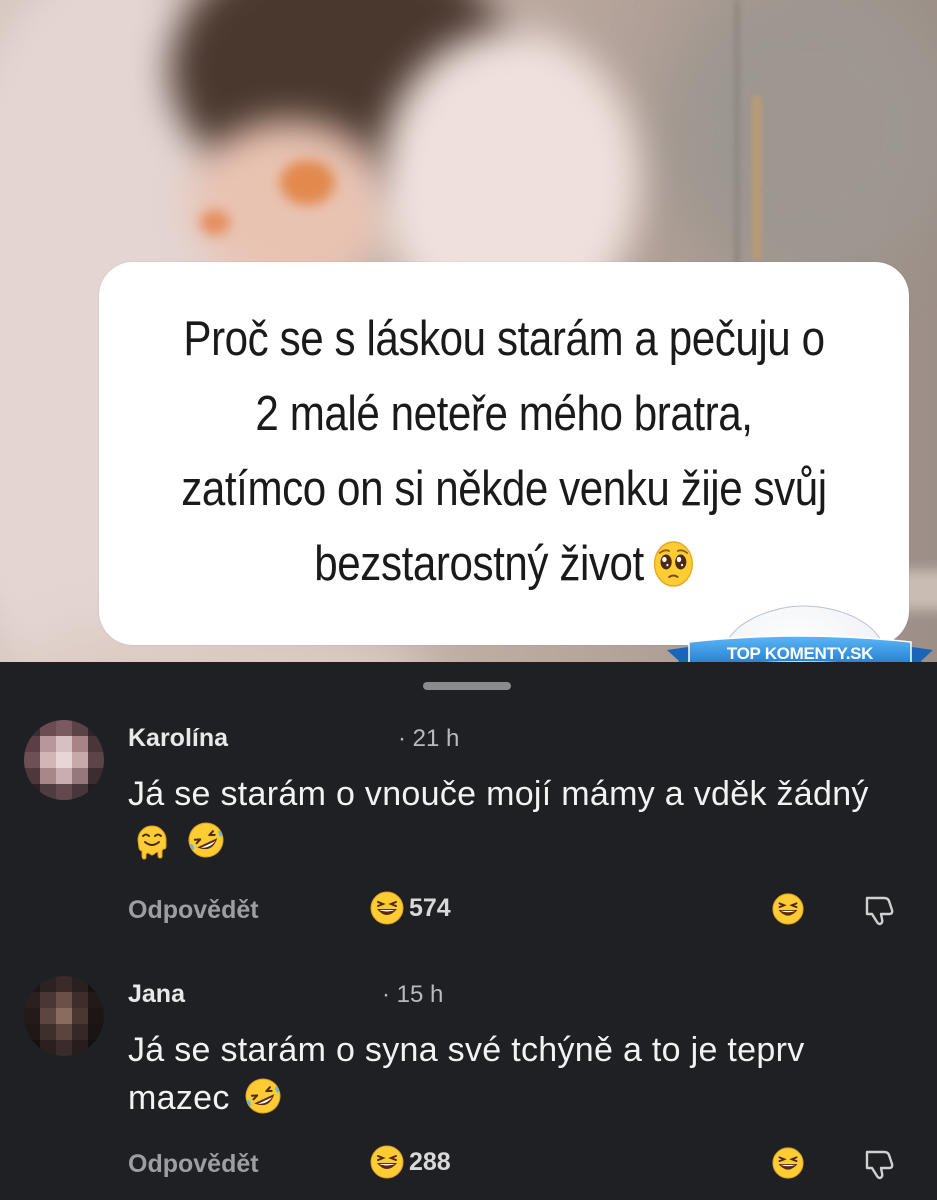  Describe the element at coordinates (479, 564) in the screenshot. I see `caption-line: bezstarostný život` at that location.